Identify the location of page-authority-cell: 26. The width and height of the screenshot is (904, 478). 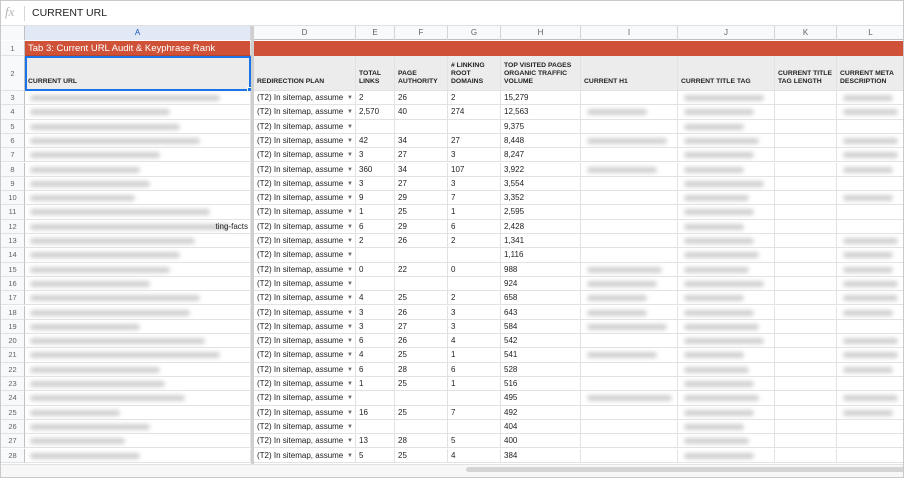
(421, 98).